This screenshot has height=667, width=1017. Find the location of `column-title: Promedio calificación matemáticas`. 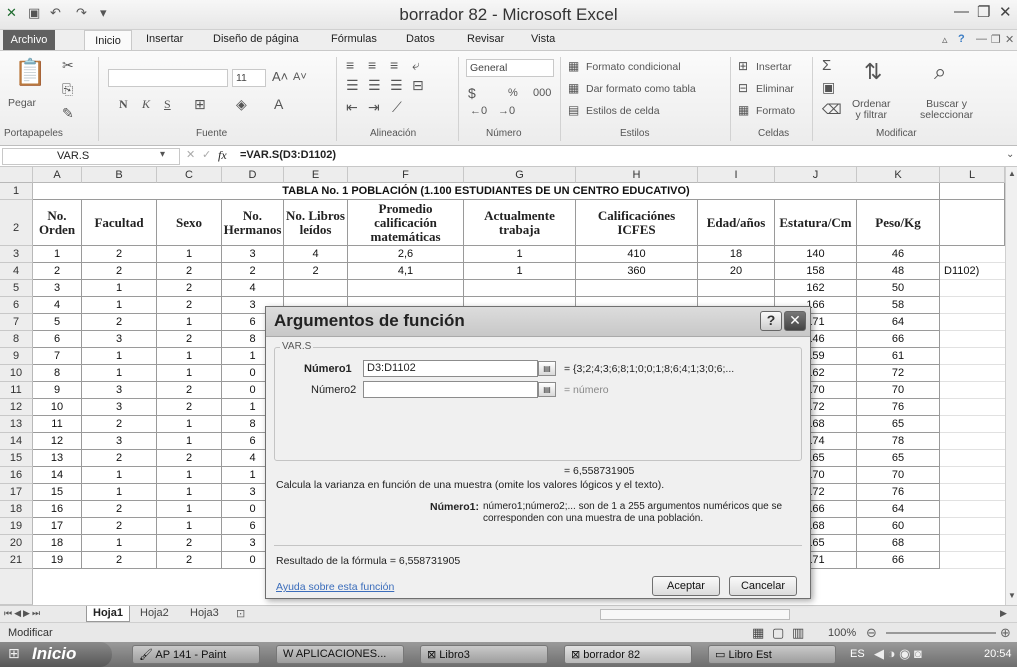

column-title: Promedio calificación matemáticas is located at coordinates (406, 223).